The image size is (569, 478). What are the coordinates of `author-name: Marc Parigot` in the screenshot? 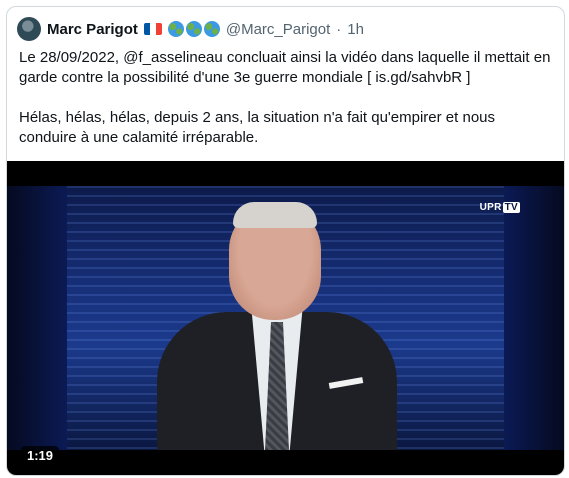 It's located at (92, 29).